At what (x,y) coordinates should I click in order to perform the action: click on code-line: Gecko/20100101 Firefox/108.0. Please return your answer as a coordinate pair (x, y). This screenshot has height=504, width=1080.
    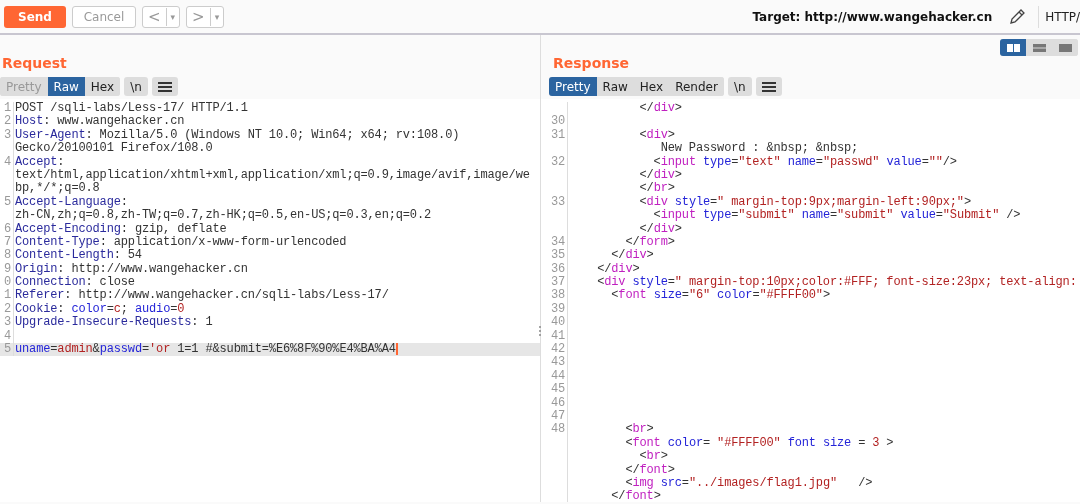
    Looking at the image, I should click on (113, 149).